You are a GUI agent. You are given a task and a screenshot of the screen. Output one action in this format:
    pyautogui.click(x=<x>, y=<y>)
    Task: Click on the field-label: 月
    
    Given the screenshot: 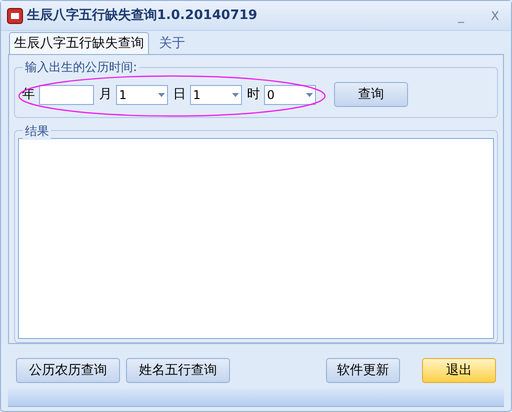 What is the action you would take?
    pyautogui.click(x=105, y=95)
    